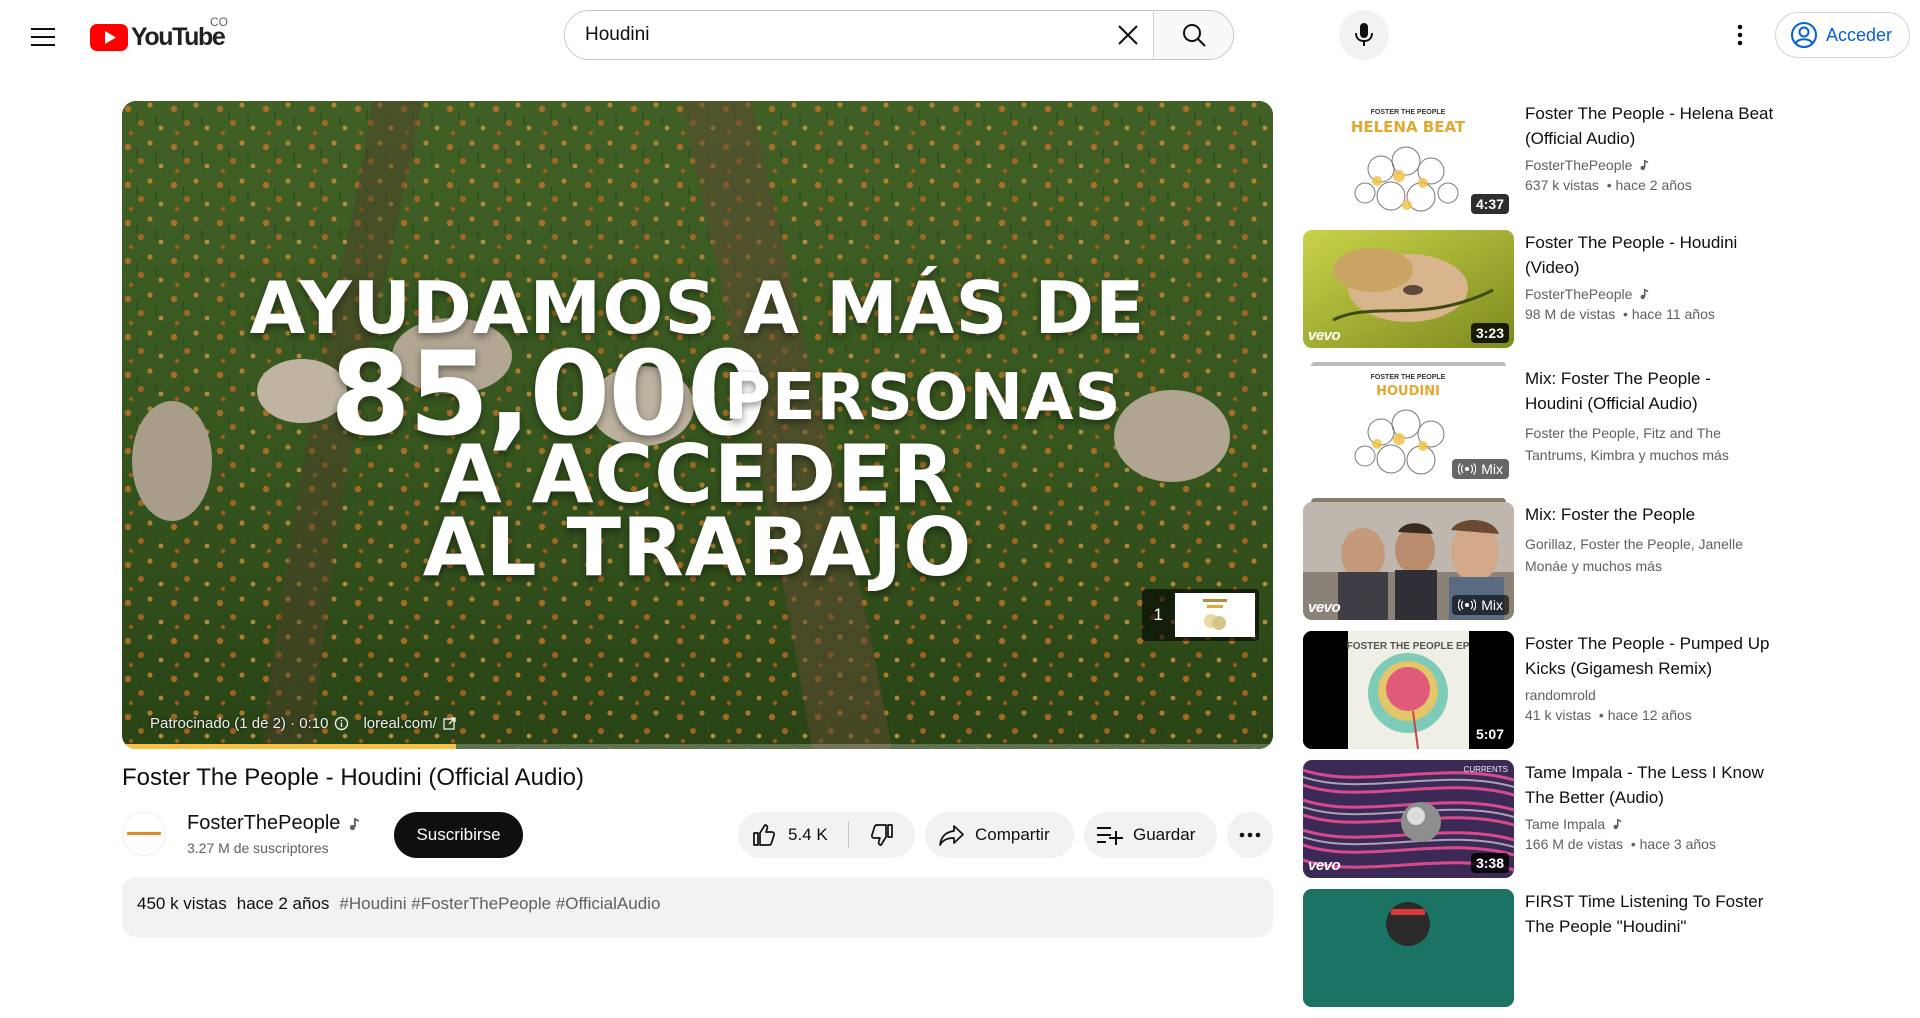 This screenshot has width=1920, height=1018. What do you see at coordinates (1657, 824) in the screenshot?
I see `recommendation-channel: Tame Impala` at bounding box center [1657, 824].